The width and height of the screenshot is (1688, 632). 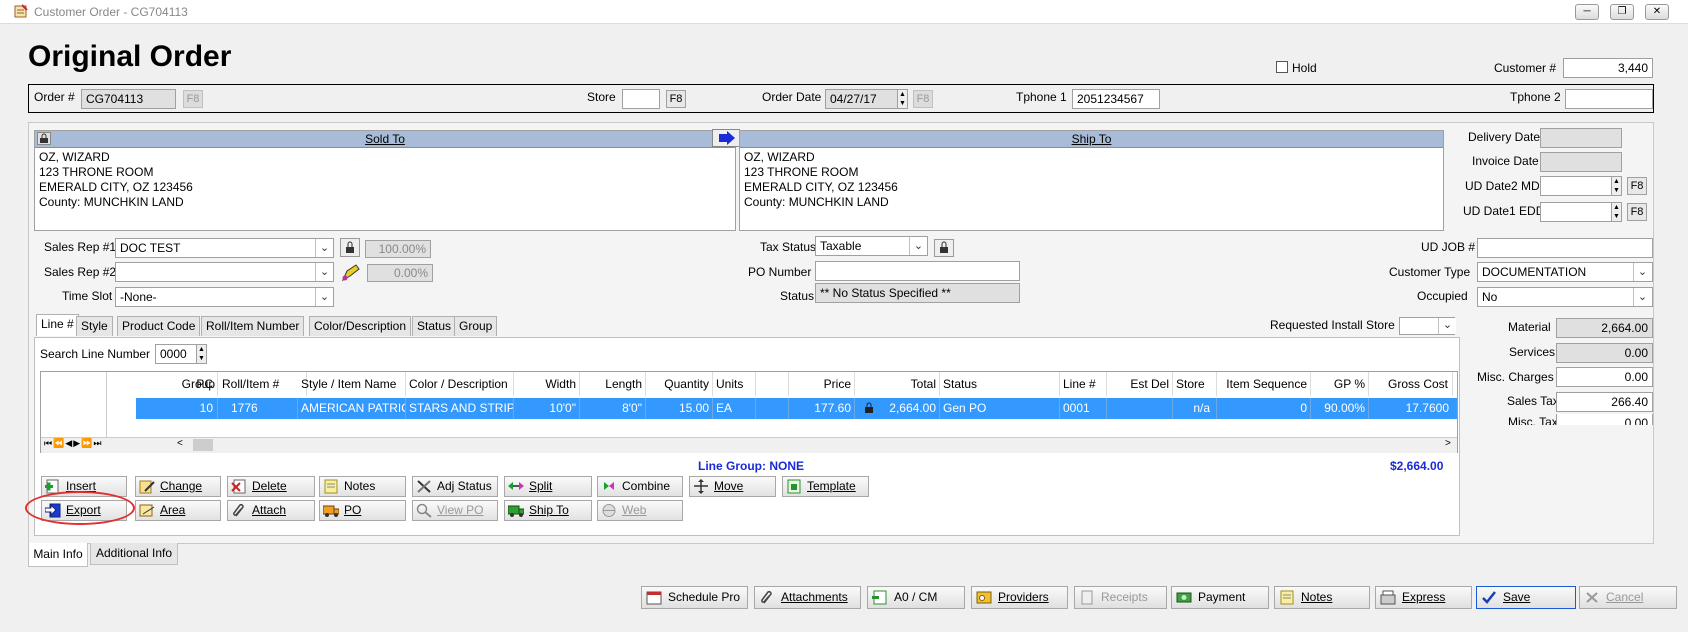 What do you see at coordinates (271, 510) in the screenshot?
I see `attach-button: Attach` at bounding box center [271, 510].